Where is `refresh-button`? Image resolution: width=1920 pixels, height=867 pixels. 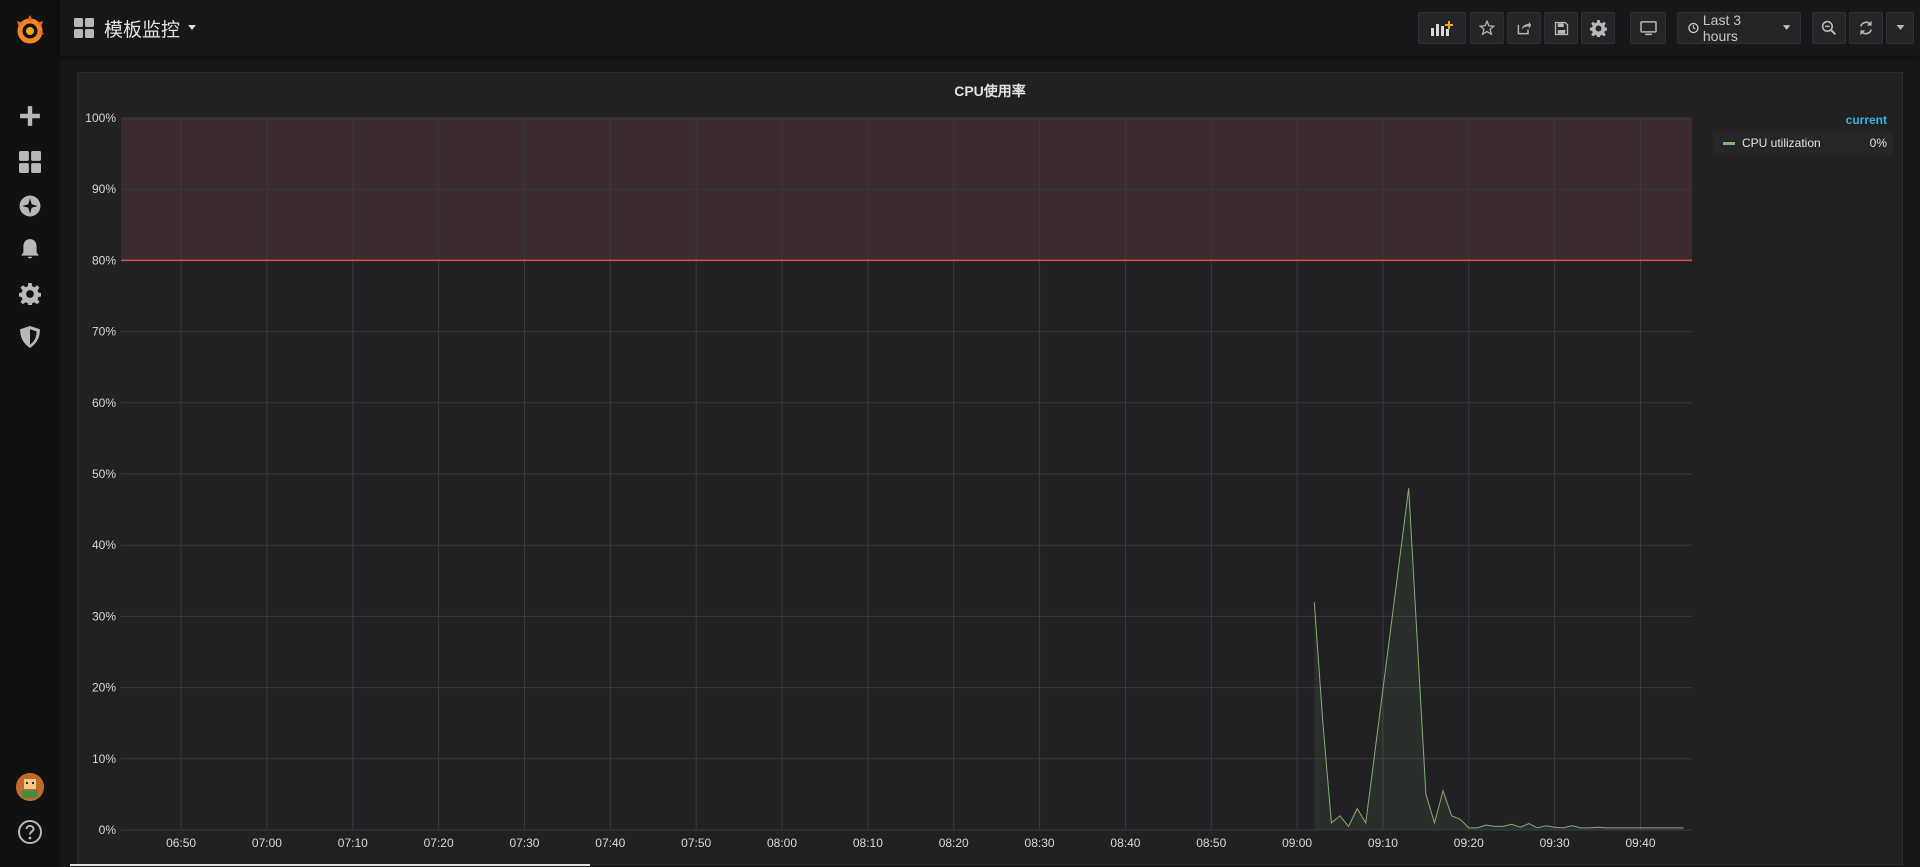 refresh-button is located at coordinates (1866, 28).